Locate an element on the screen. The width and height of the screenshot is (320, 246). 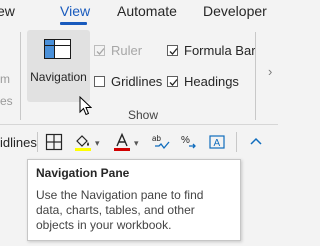
navigation-pane-icon is located at coordinates (57, 49).